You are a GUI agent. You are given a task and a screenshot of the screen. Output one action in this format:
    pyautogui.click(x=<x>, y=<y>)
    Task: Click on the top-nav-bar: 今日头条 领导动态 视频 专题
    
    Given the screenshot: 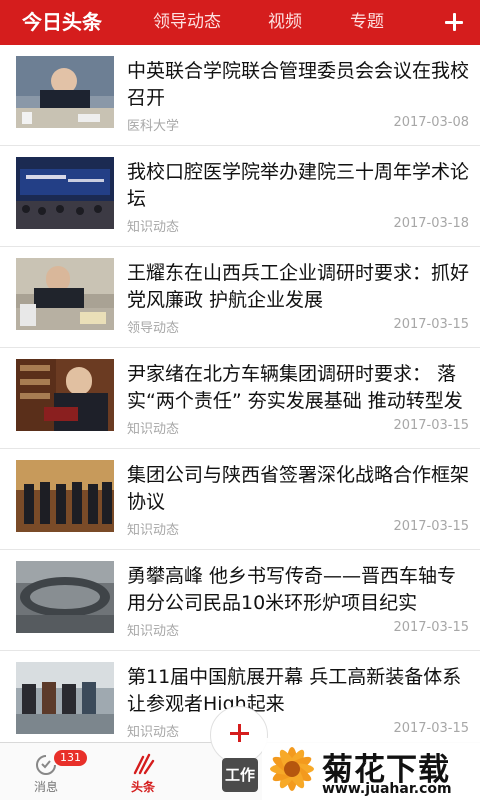 What is the action you would take?
    pyautogui.click(x=240, y=22)
    